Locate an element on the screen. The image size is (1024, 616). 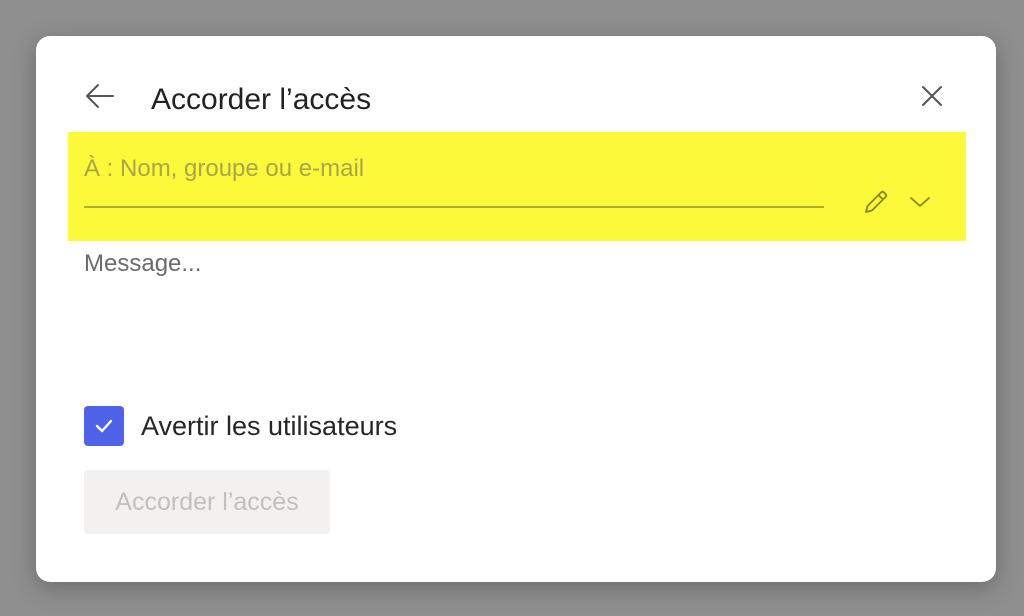
chevron-down-icon is located at coordinates (920, 202).